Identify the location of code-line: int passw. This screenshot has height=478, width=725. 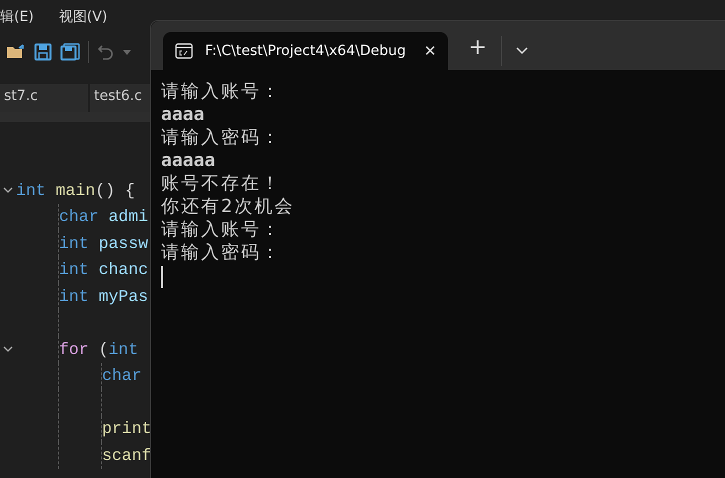
(103, 243).